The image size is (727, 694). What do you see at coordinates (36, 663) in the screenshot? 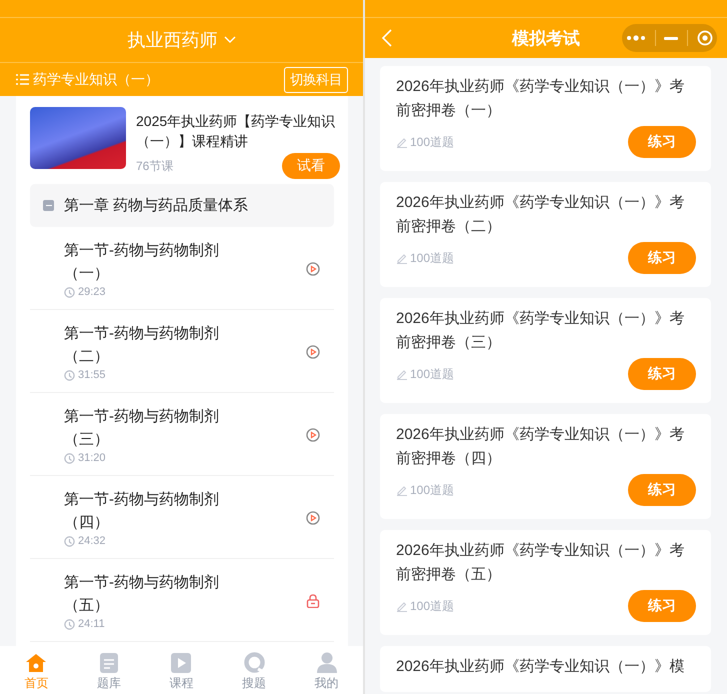
I see `home-icon` at bounding box center [36, 663].